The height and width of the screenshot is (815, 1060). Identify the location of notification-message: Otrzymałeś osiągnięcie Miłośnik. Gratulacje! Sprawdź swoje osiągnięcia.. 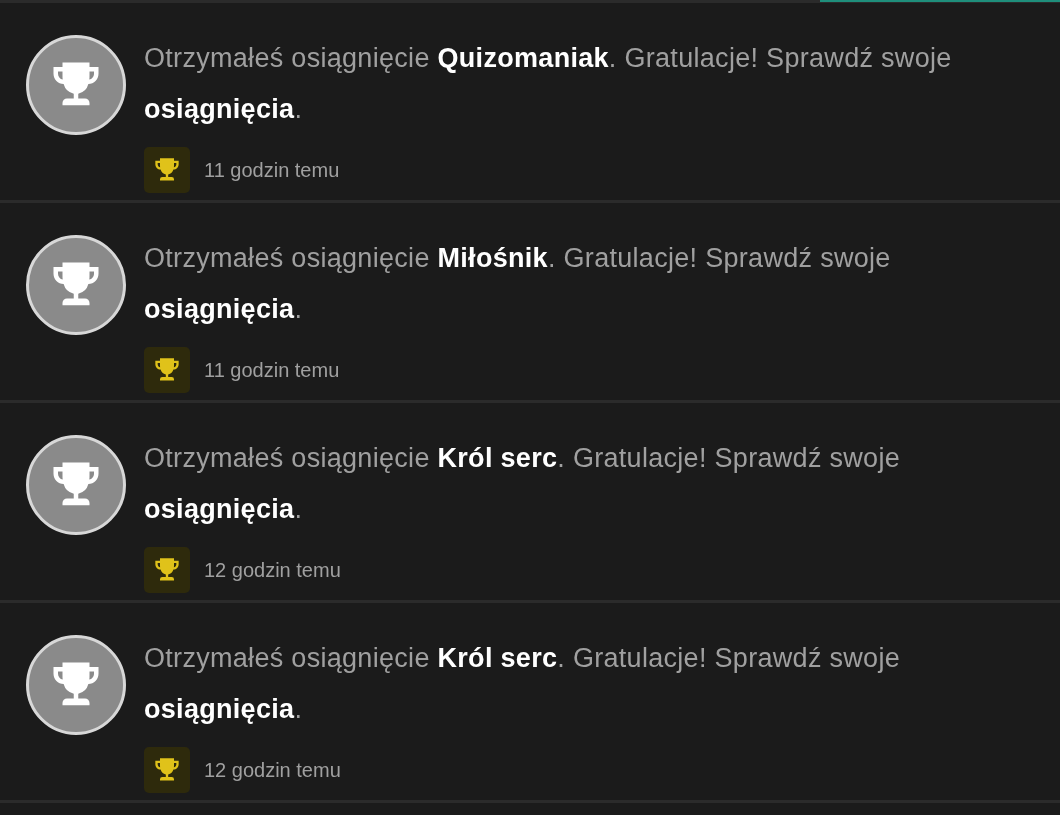
(518, 284).